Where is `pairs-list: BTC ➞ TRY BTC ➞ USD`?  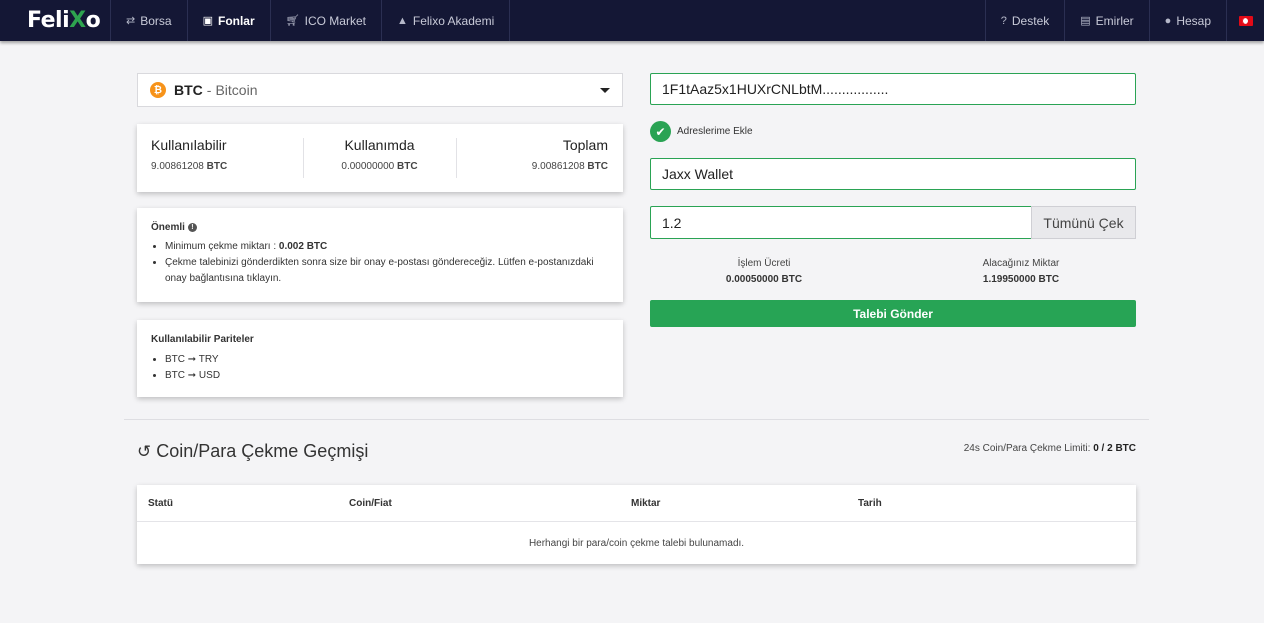
pairs-list: BTC ➞ TRY BTC ➞ USD is located at coordinates (380, 368).